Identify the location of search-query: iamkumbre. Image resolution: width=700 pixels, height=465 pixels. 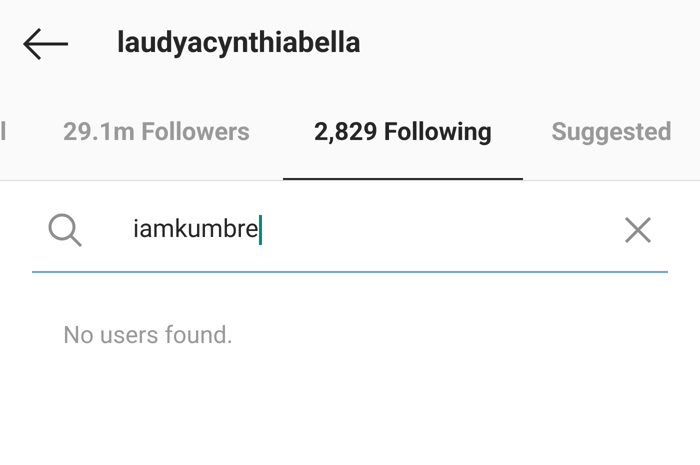
(196, 230).